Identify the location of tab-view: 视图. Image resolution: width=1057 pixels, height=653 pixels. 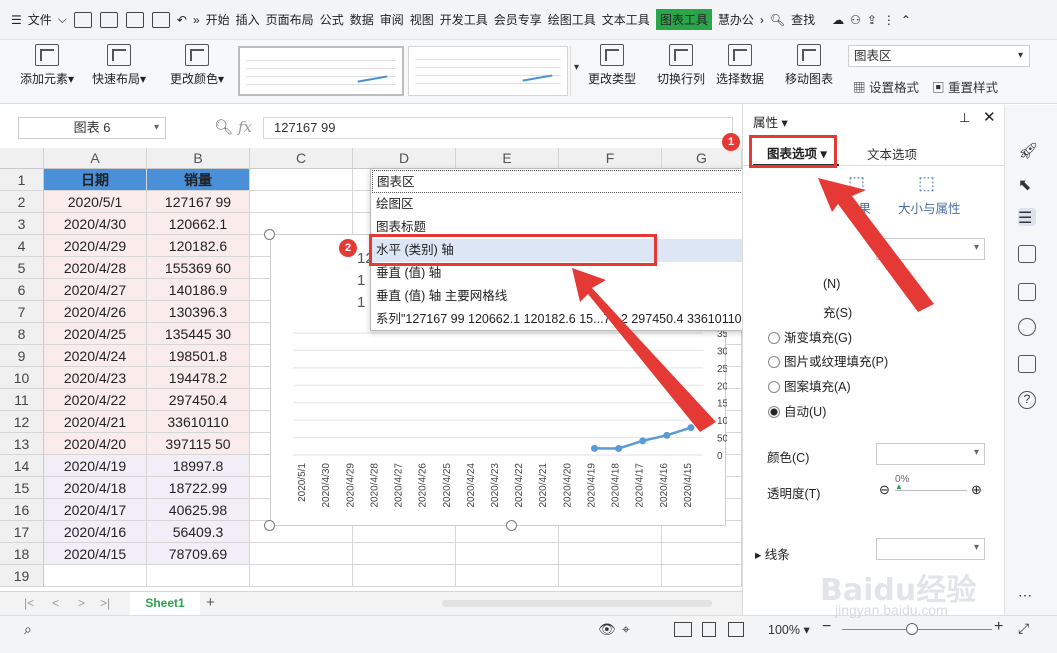
(422, 19).